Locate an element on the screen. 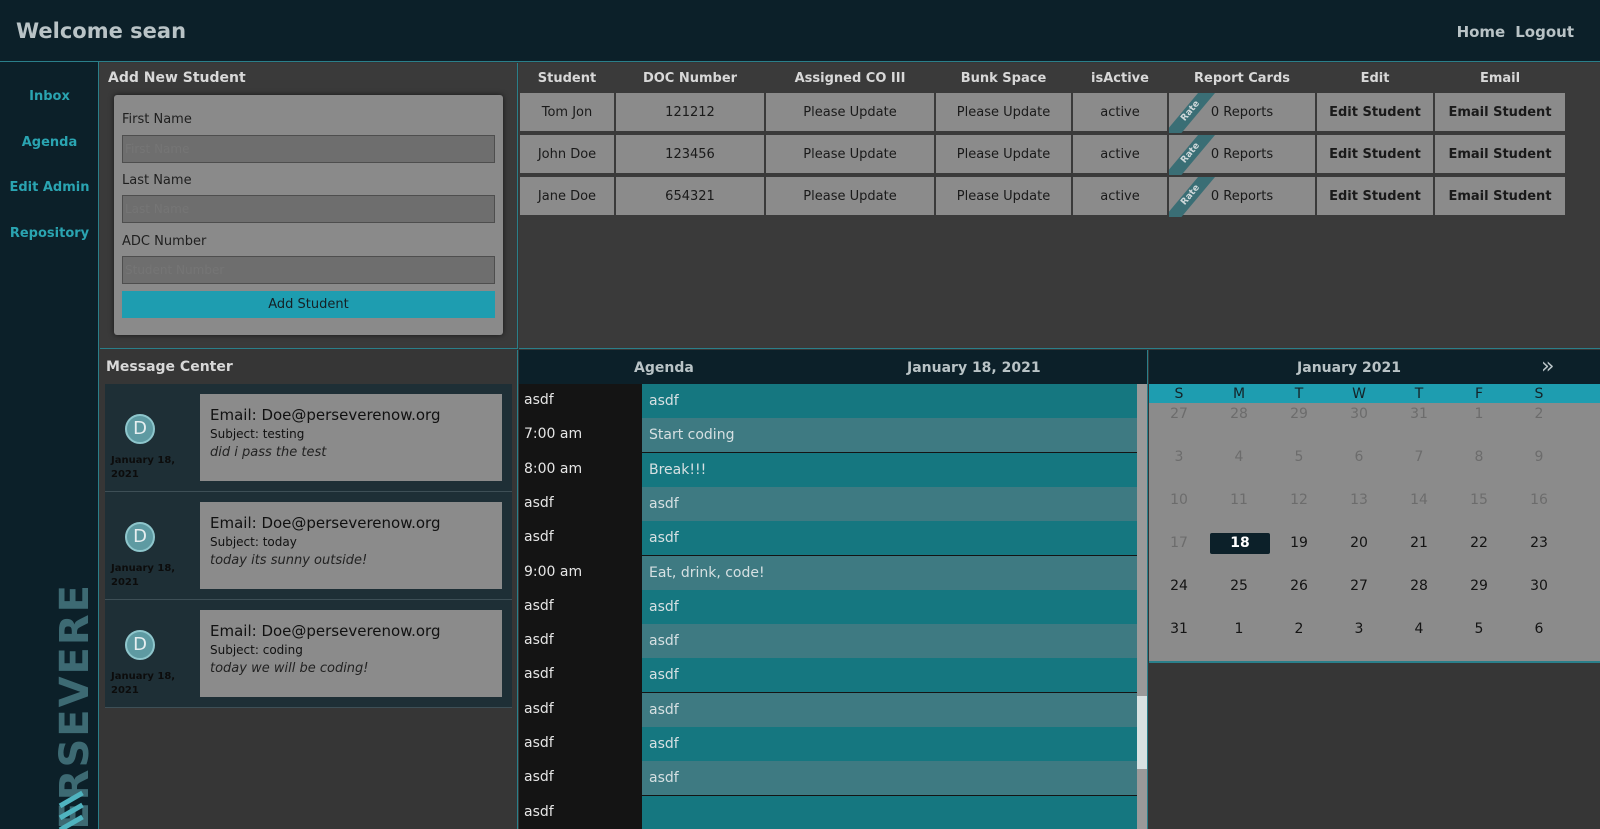 The width and height of the screenshot is (1600, 829). next-month-icon: » is located at coordinates (1547, 366).